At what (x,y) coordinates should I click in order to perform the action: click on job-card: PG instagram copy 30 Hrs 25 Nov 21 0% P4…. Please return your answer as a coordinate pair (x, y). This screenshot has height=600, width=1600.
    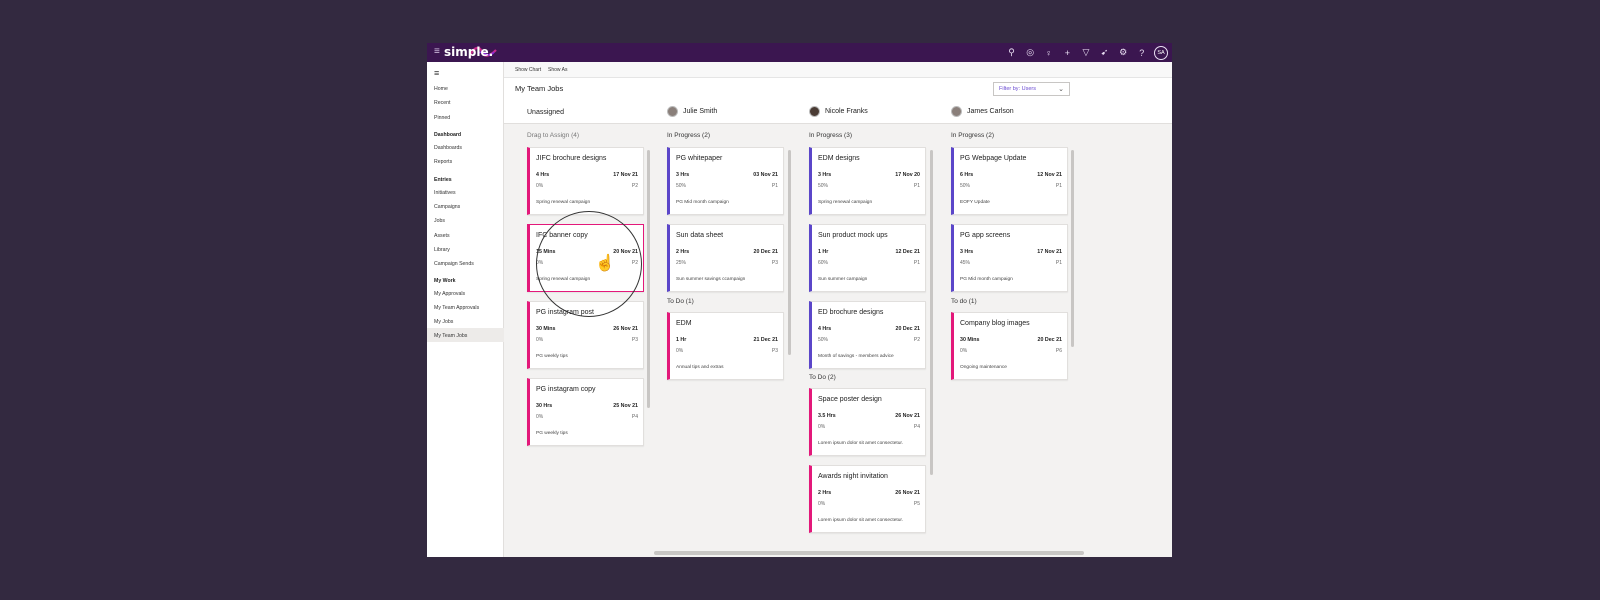
    Looking at the image, I should click on (585, 412).